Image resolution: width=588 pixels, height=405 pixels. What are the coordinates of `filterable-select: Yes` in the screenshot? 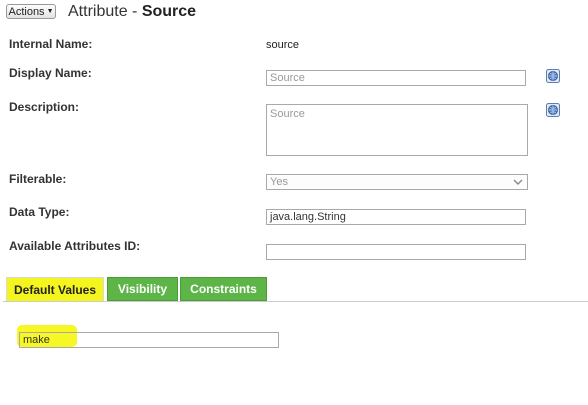 It's located at (397, 182).